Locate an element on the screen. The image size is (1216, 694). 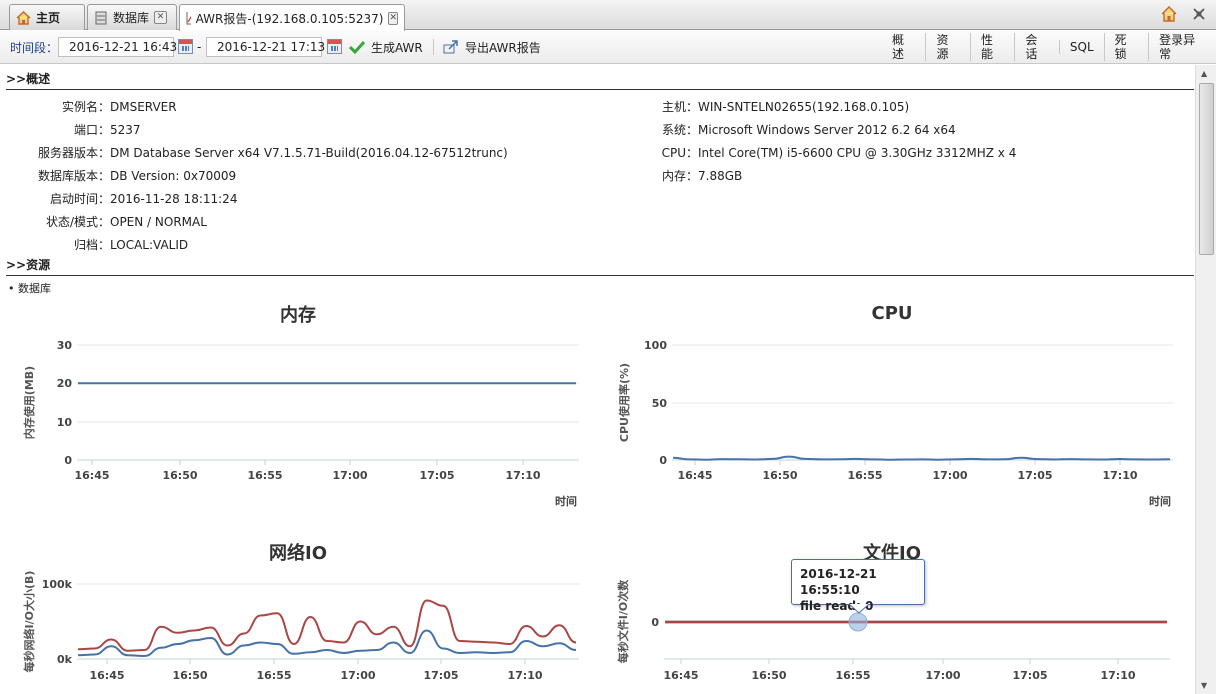
tab-bar: 主页 数据库 ✕ AWR报告-(192.168.0.105:5237) ✕ is located at coordinates (608, 15).